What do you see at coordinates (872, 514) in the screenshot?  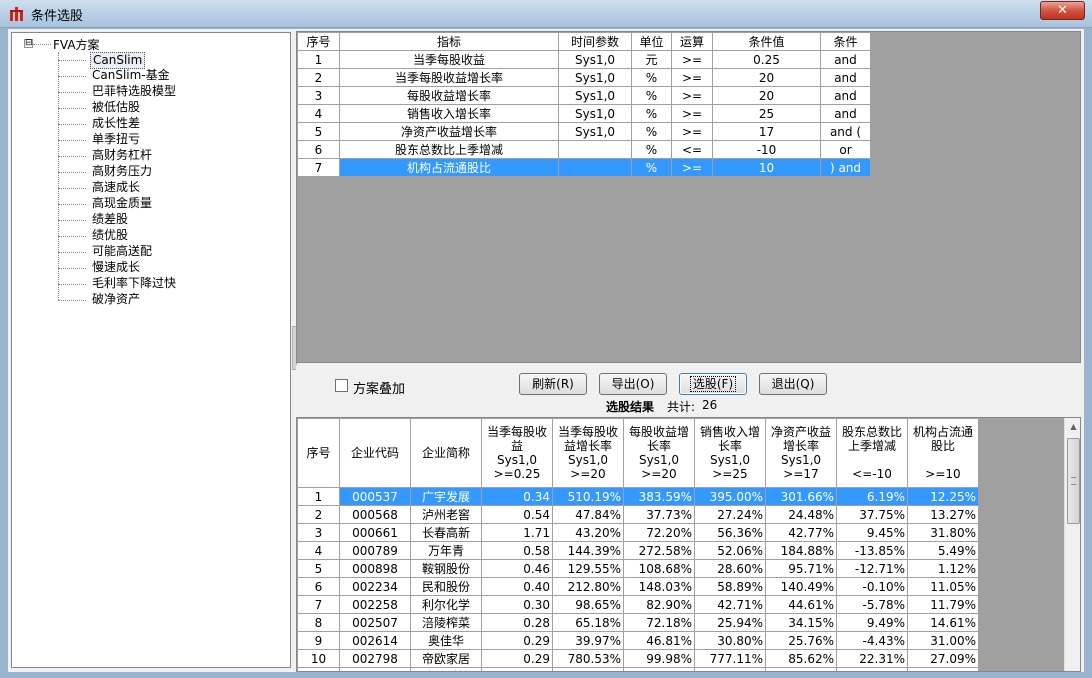 I see `result-cell: 37.75%` at bounding box center [872, 514].